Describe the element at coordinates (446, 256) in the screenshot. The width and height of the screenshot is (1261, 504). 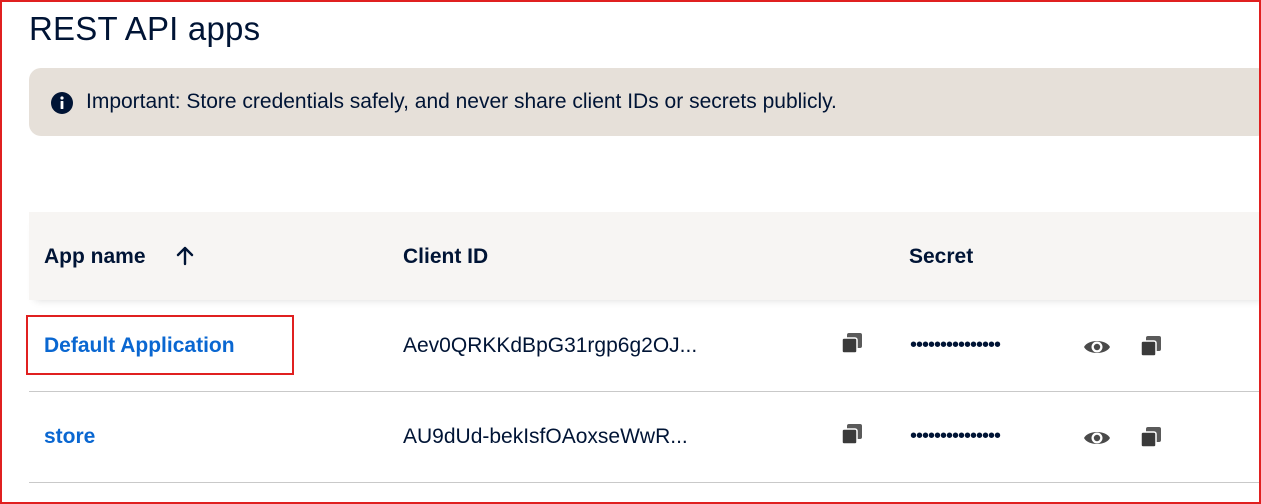
I see `column-header-client-id: Client ID` at that location.